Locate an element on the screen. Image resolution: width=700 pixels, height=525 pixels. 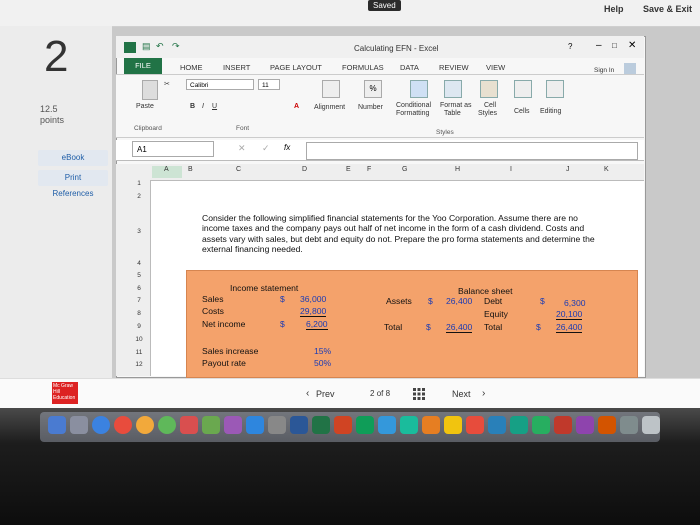
preferences-icon is located at coordinates (277, 425).